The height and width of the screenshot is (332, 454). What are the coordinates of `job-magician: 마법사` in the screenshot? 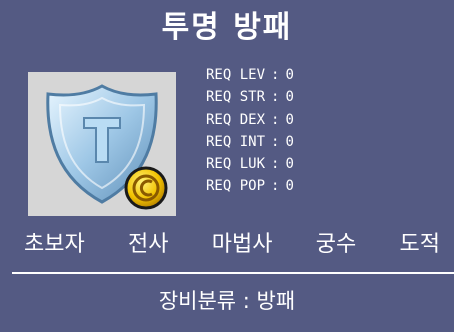 It's located at (242, 244).